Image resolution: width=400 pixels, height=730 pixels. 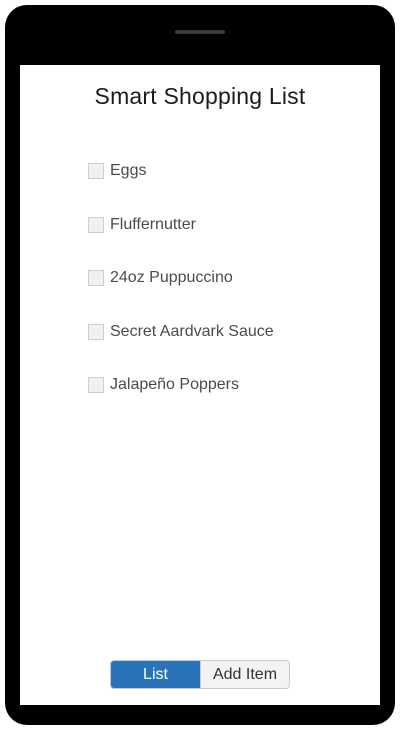 I want to click on item-label: Secret Aardvark Sauce, so click(x=192, y=331).